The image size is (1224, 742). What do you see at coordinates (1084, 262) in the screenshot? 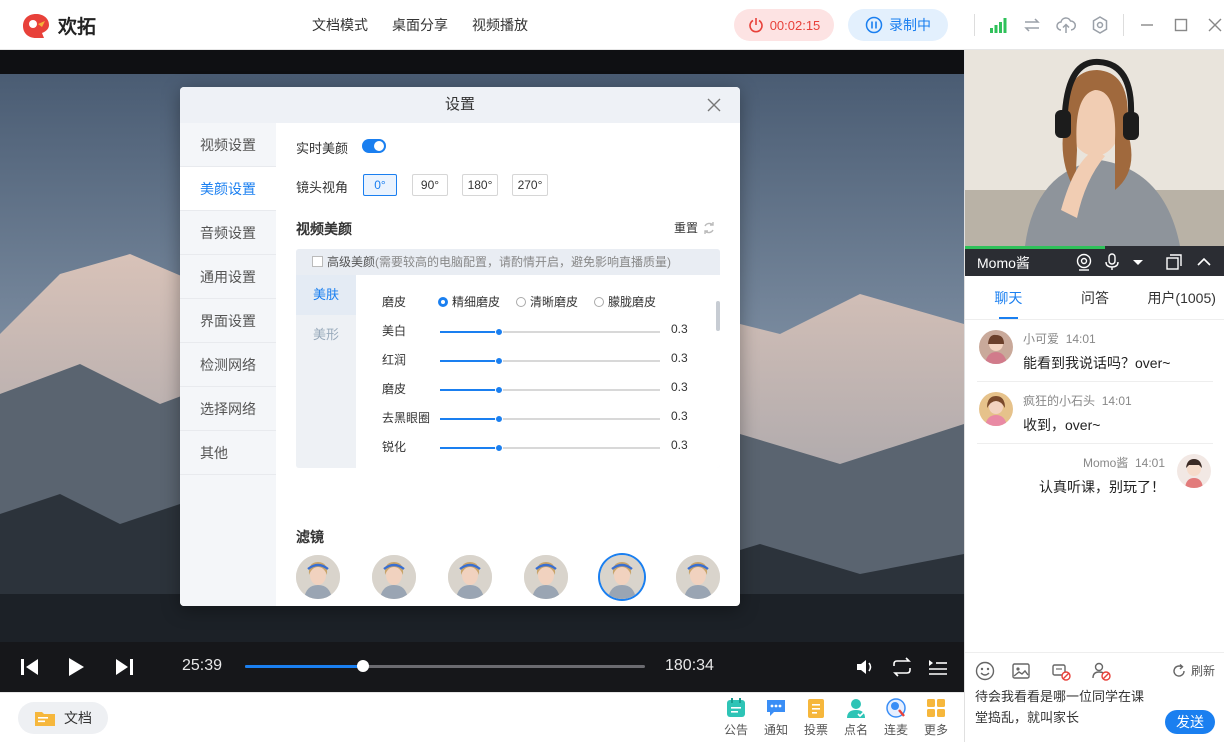
I see `camera-icon` at bounding box center [1084, 262].